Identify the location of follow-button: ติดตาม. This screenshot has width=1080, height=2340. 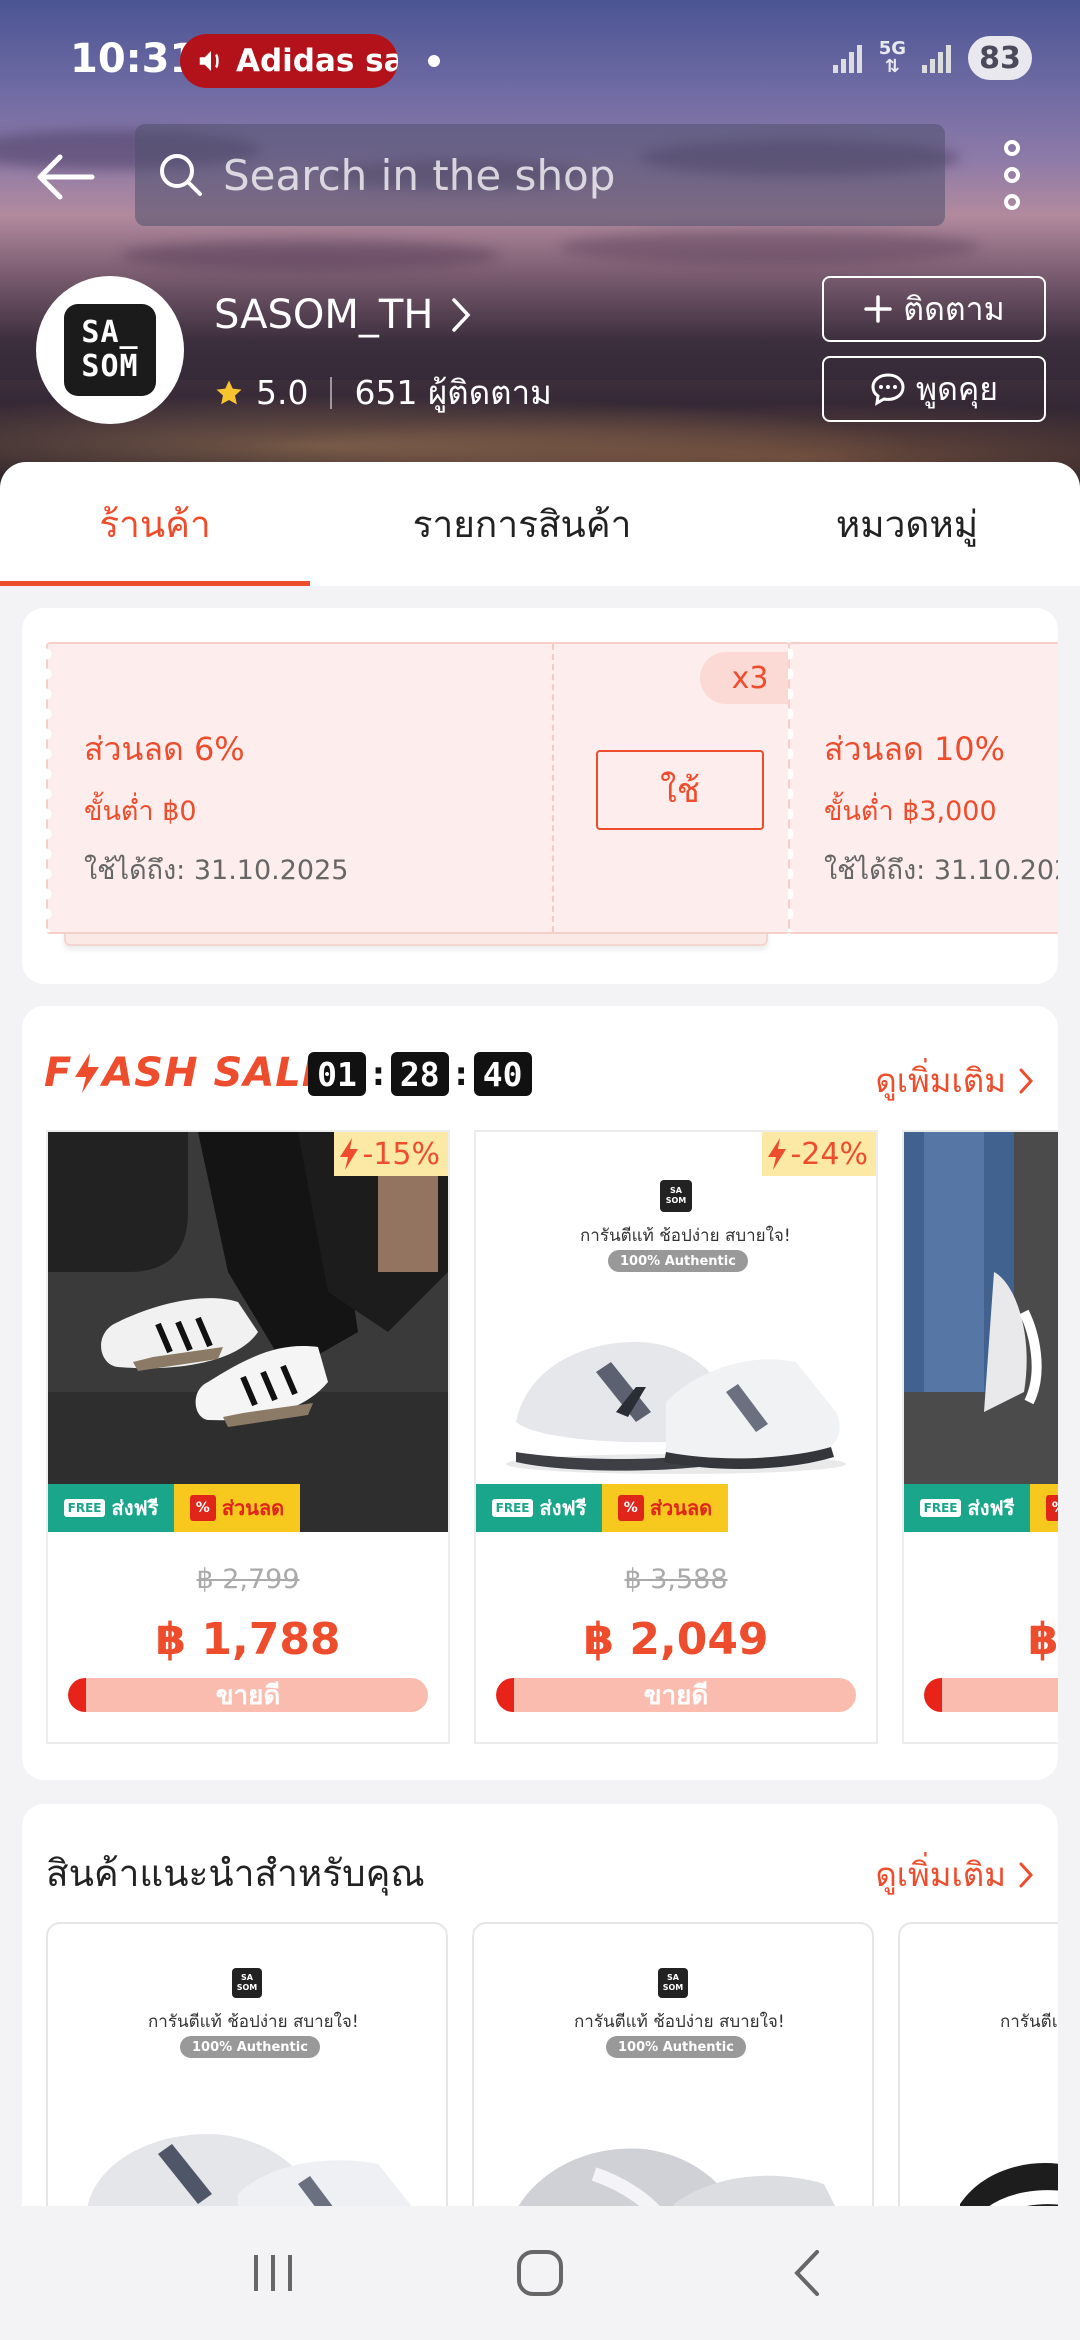
(934, 309).